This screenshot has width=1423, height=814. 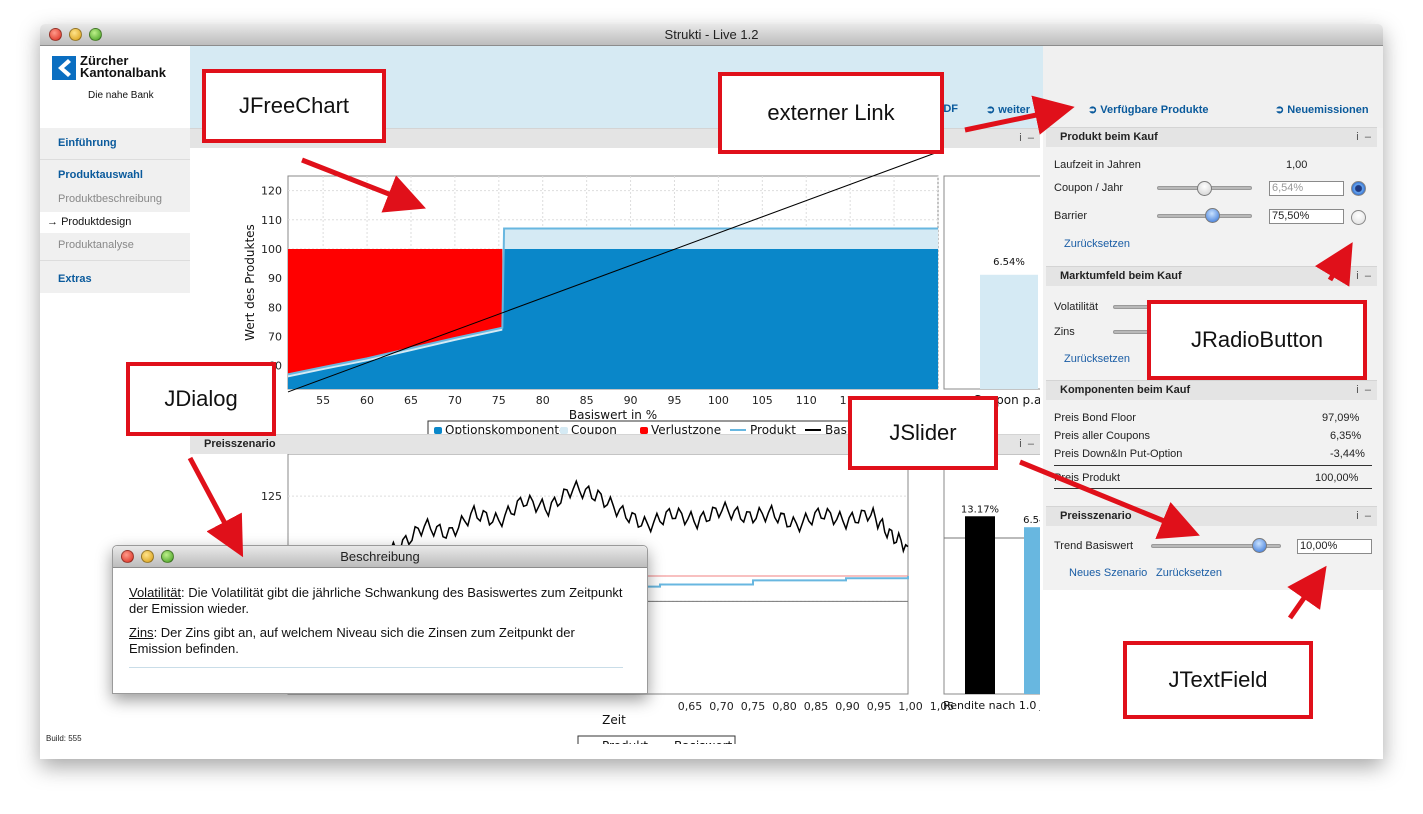 What do you see at coordinates (110, 199) in the screenshot?
I see `sidebar-item-produktbeschreibung: Produktbeschreibung` at bounding box center [110, 199].